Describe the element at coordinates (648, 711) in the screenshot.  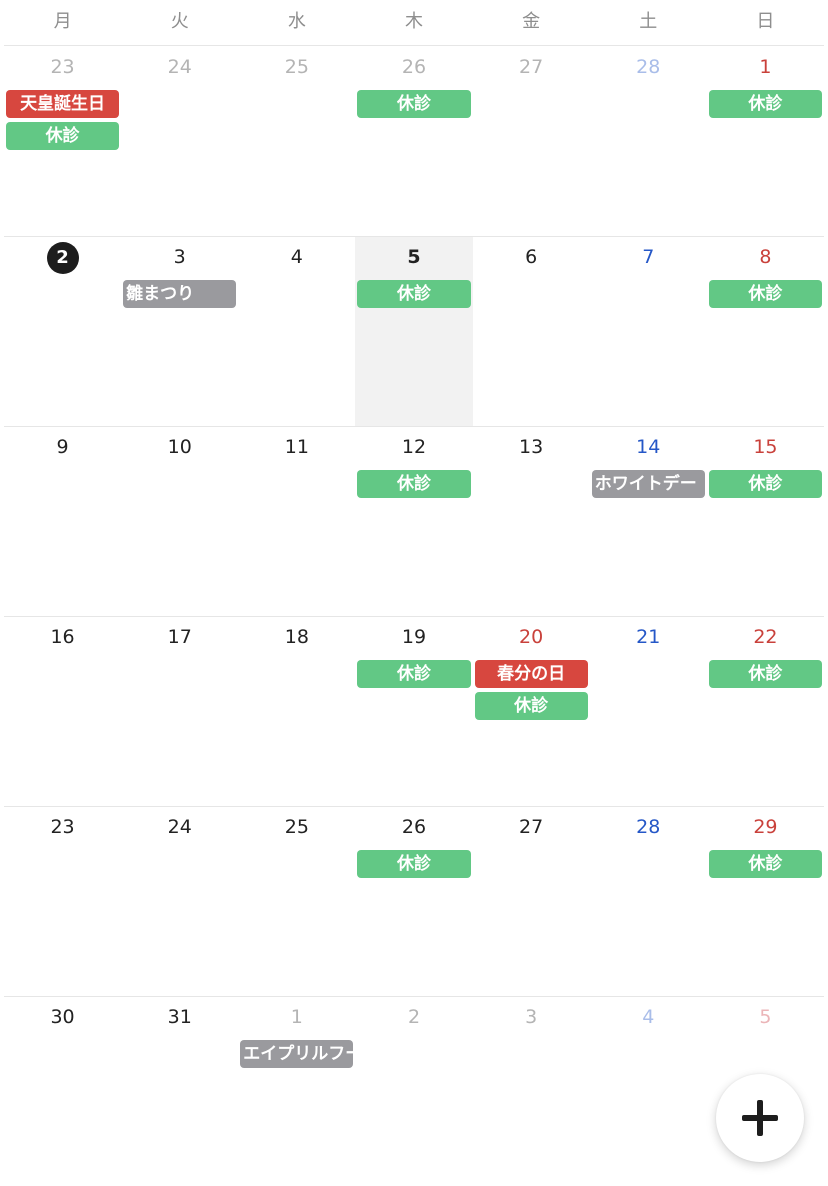
I see `day-cell: 21` at that location.